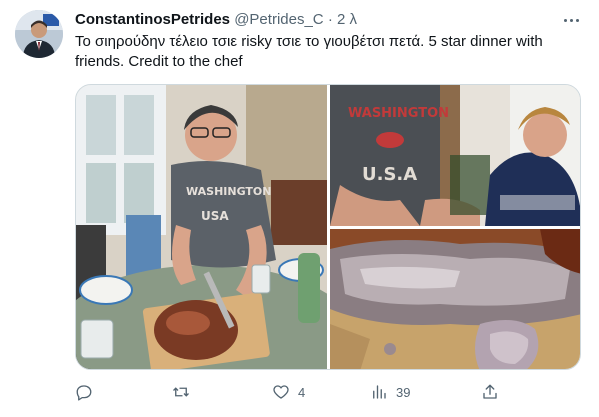 Image resolution: width=599 pixels, height=417 pixels. Describe the element at coordinates (389, 174) in the screenshot. I see `shirt-text-usa-2: U.S.A` at that location.